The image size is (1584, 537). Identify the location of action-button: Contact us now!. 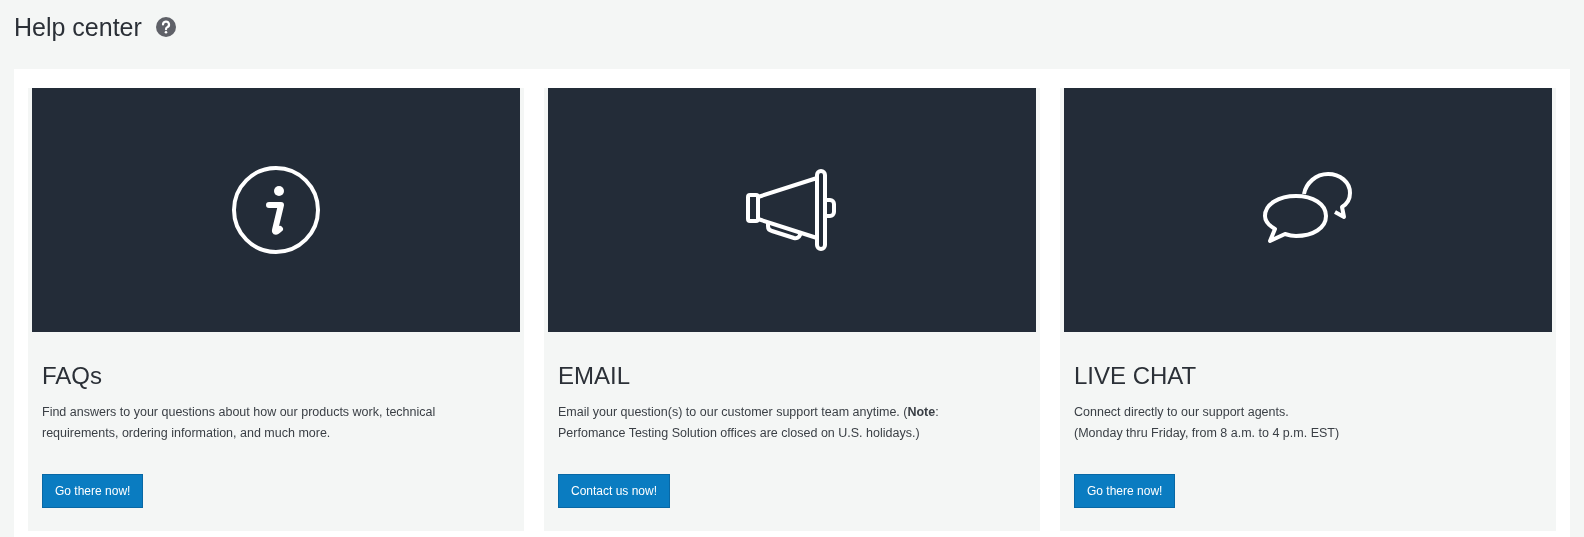
(614, 491).